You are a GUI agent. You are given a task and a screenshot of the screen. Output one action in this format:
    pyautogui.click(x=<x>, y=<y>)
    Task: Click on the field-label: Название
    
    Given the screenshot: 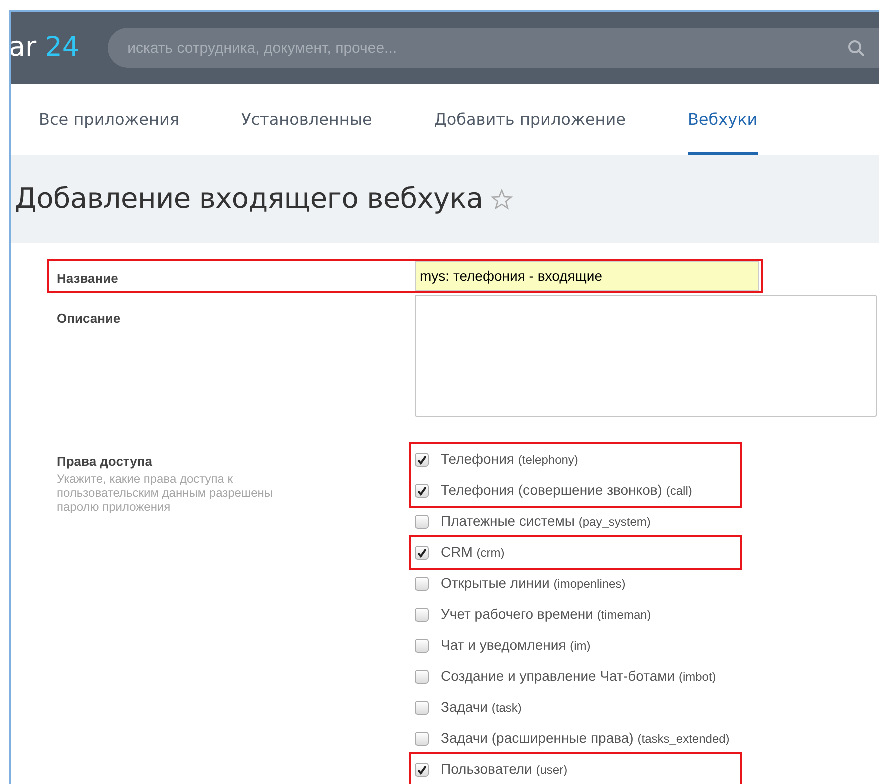 What is the action you would take?
    pyautogui.click(x=87, y=278)
    